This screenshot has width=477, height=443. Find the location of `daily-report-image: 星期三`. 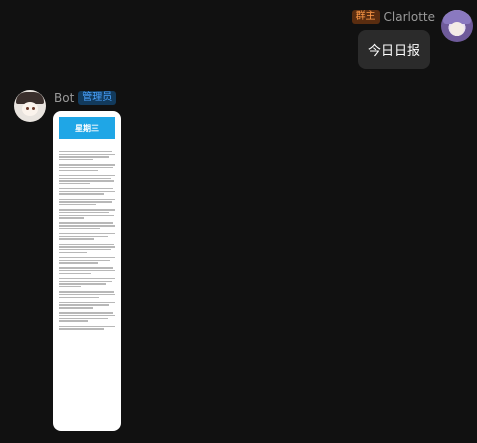

daily-report-image: 星期三 is located at coordinates (87, 271).